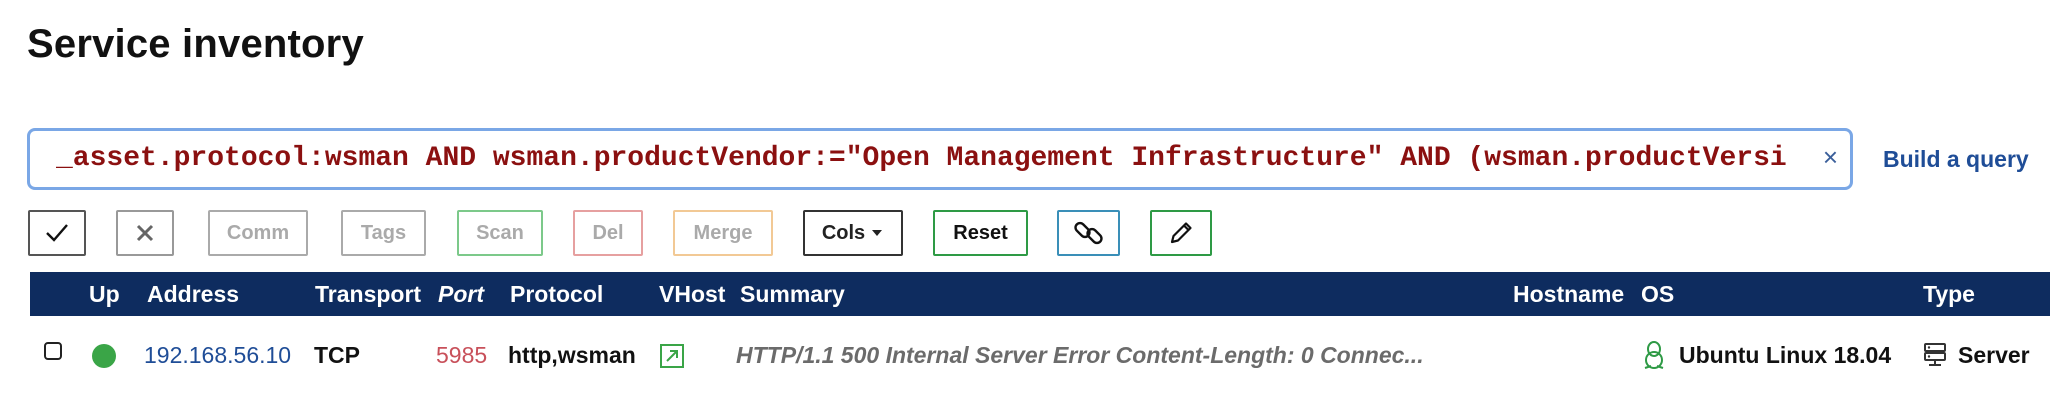 Image resolution: width=2050 pixels, height=394 pixels. Describe the element at coordinates (980, 233) in the screenshot. I see `reset-button: Reset` at that location.